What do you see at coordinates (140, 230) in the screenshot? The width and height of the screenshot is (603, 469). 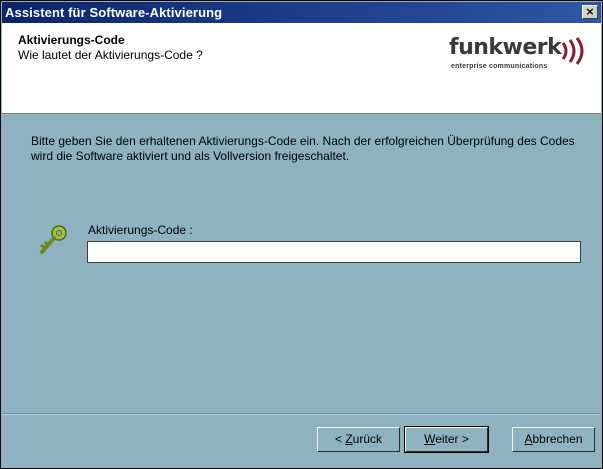 I see `activation-code-label: Aktivierungs-Code :` at bounding box center [140, 230].